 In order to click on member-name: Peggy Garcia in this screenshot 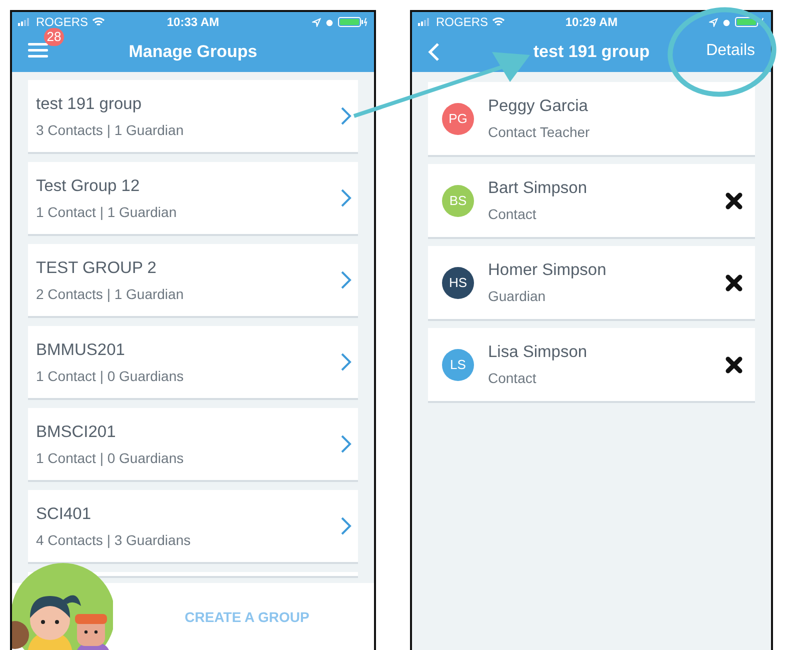, I will do `click(538, 106)`.